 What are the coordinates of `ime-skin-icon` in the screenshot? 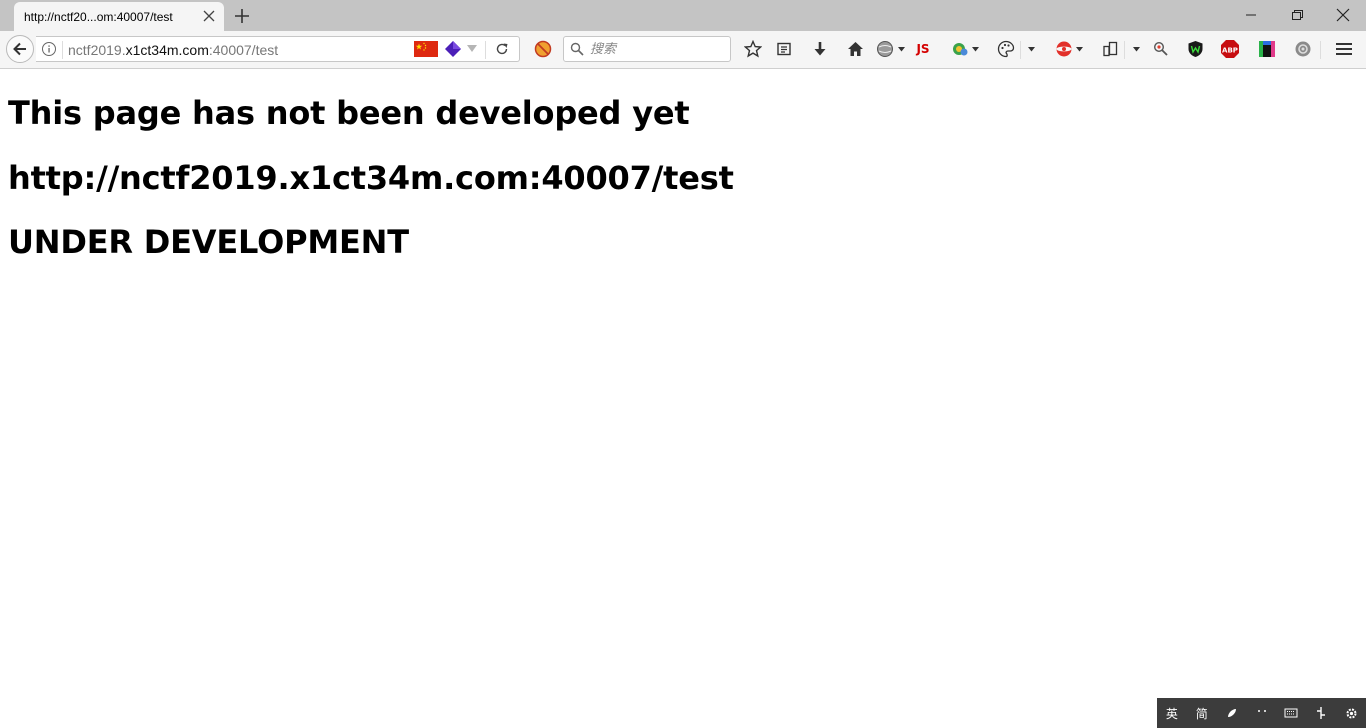 It's located at (1232, 713).